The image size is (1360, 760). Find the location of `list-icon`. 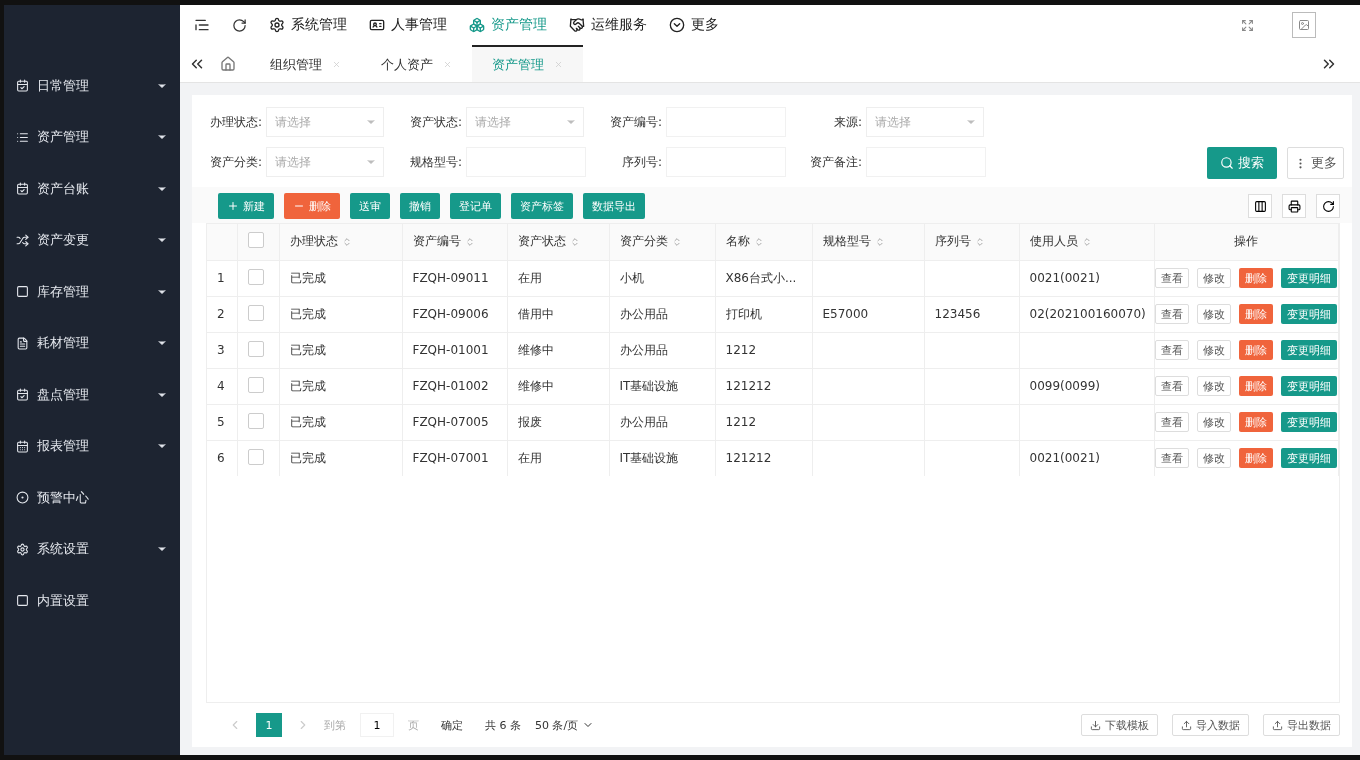

list-icon is located at coordinates (22, 137).